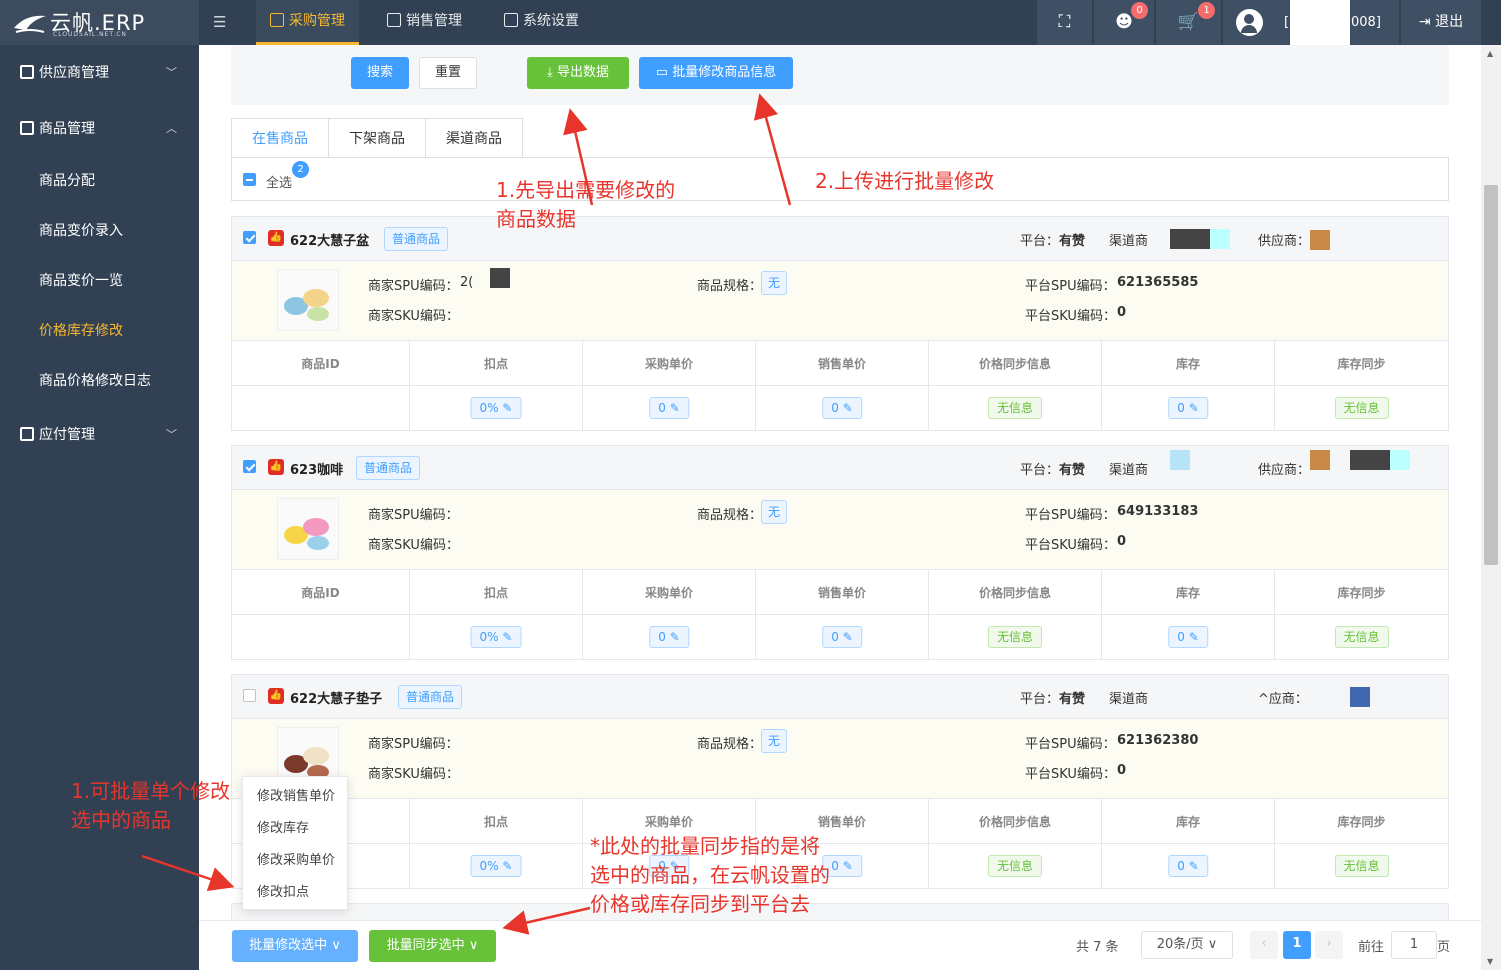 Image resolution: width=1501 pixels, height=970 pixels. I want to click on page-unit-label: 页, so click(1444, 947).